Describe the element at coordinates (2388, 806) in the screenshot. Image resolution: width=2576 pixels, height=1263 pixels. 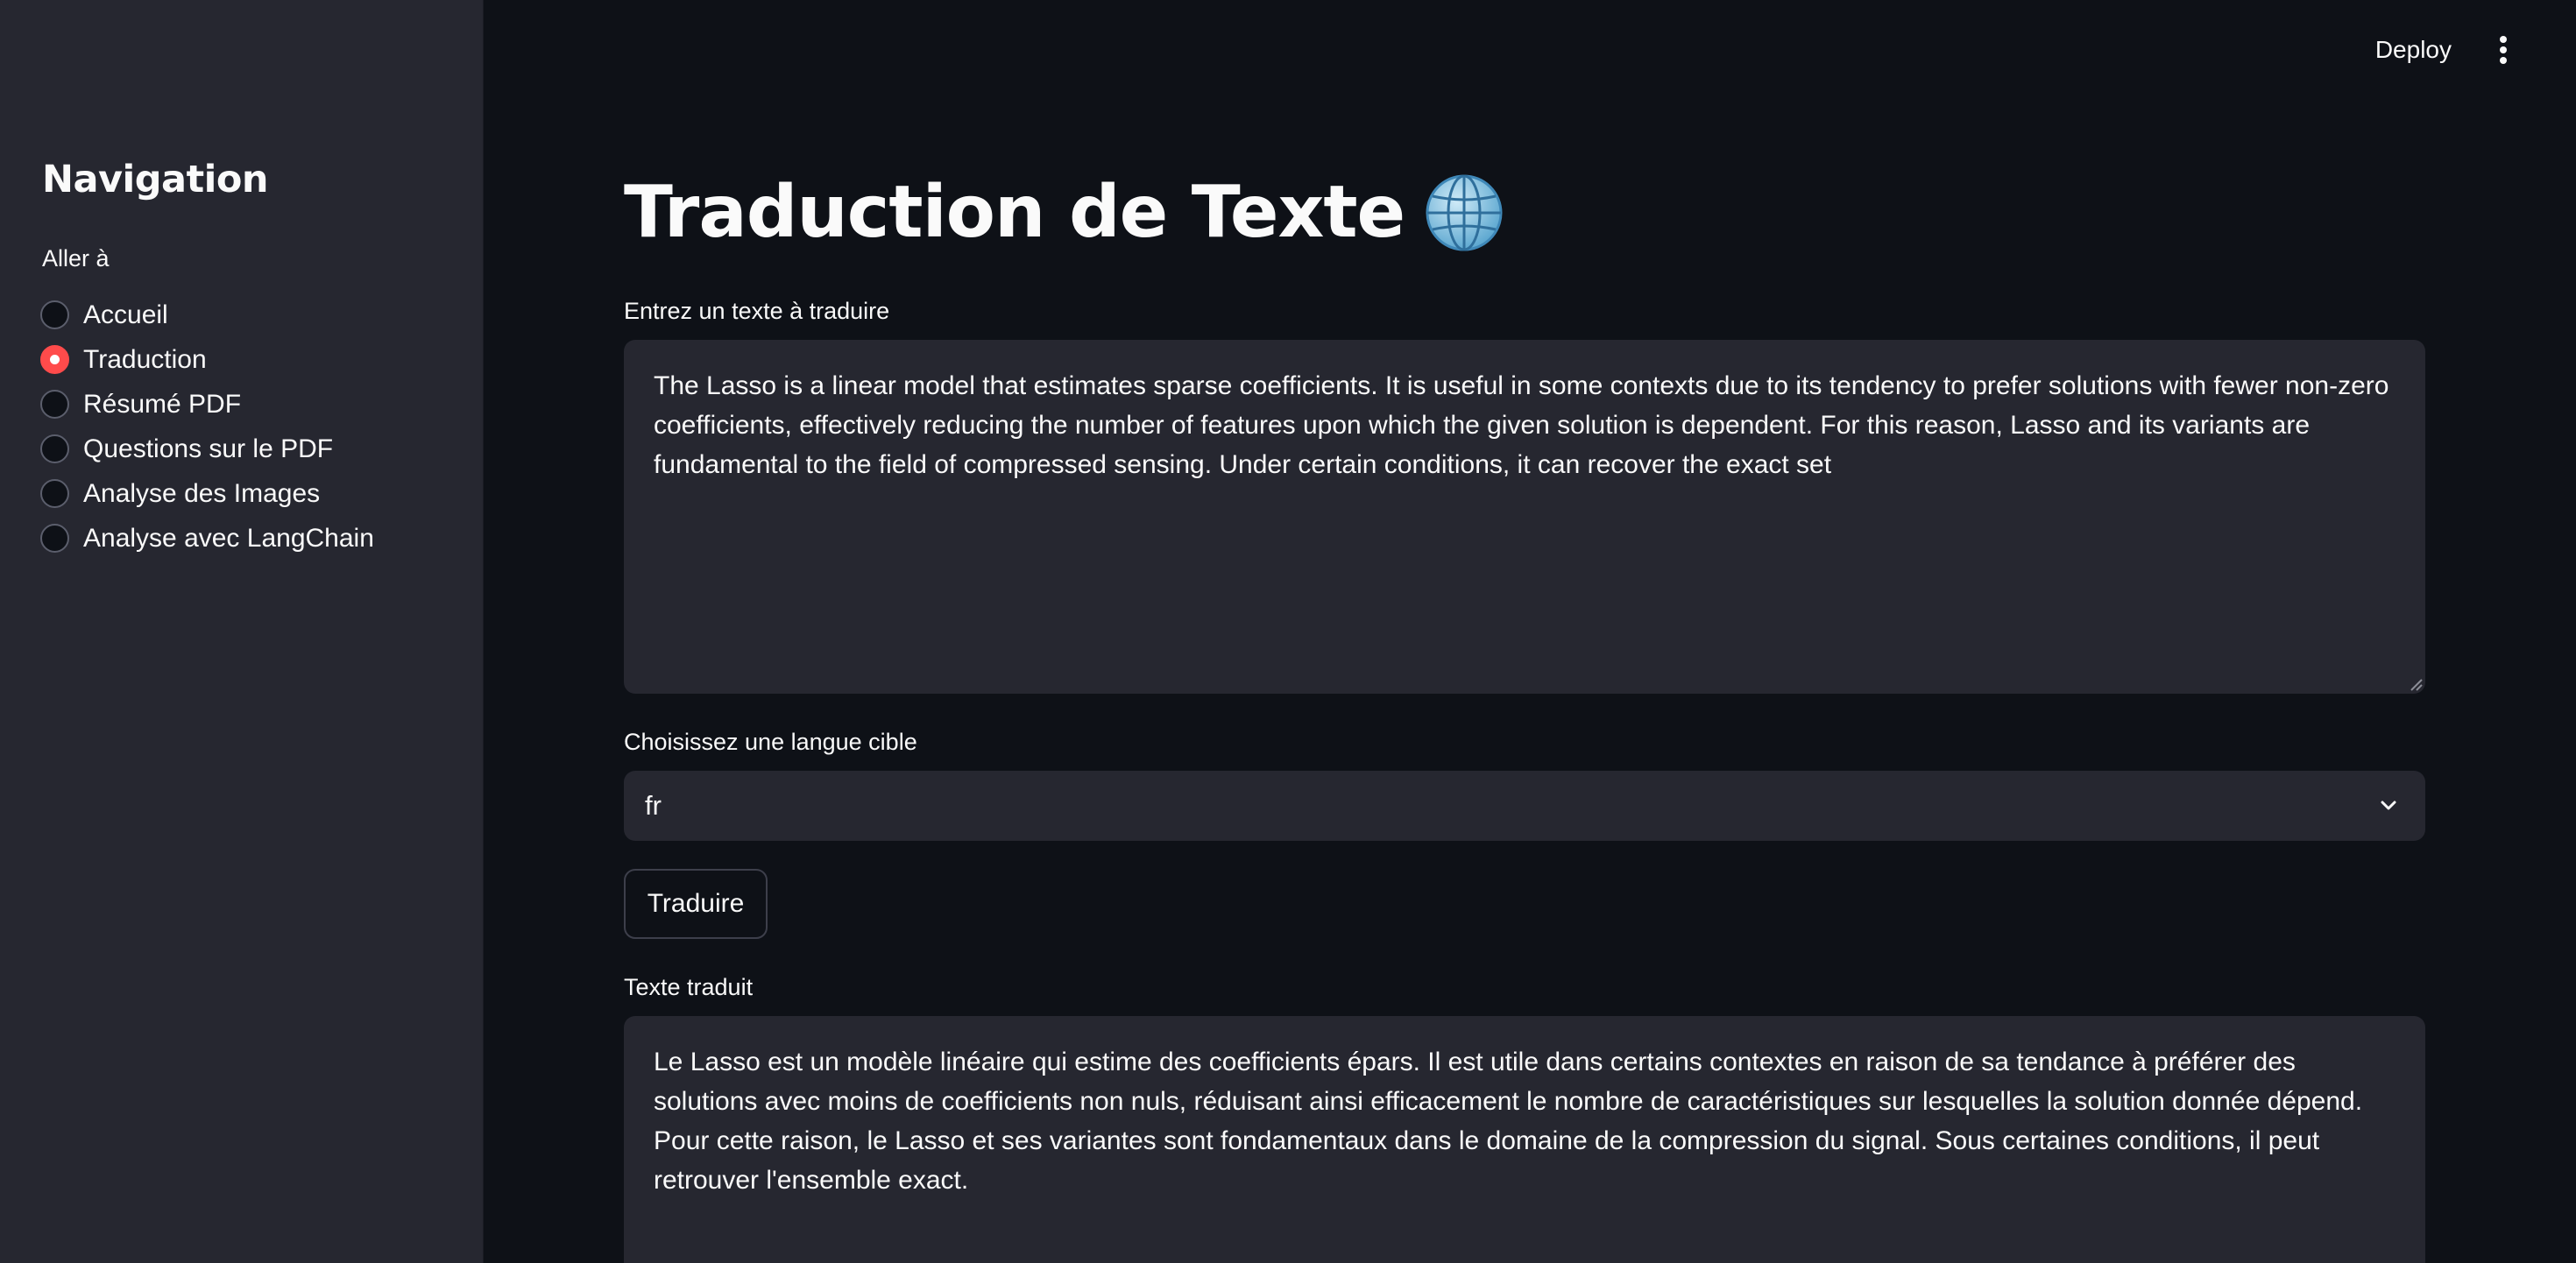
I see `chevron-down-icon` at that location.